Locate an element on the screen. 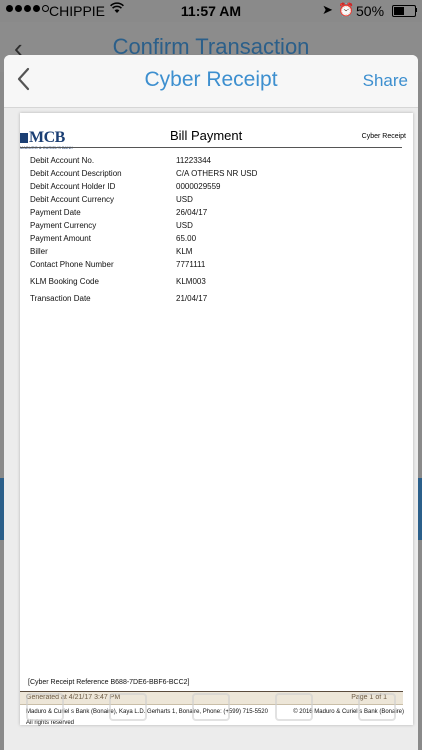  battery-tip is located at coordinates (416, 10).